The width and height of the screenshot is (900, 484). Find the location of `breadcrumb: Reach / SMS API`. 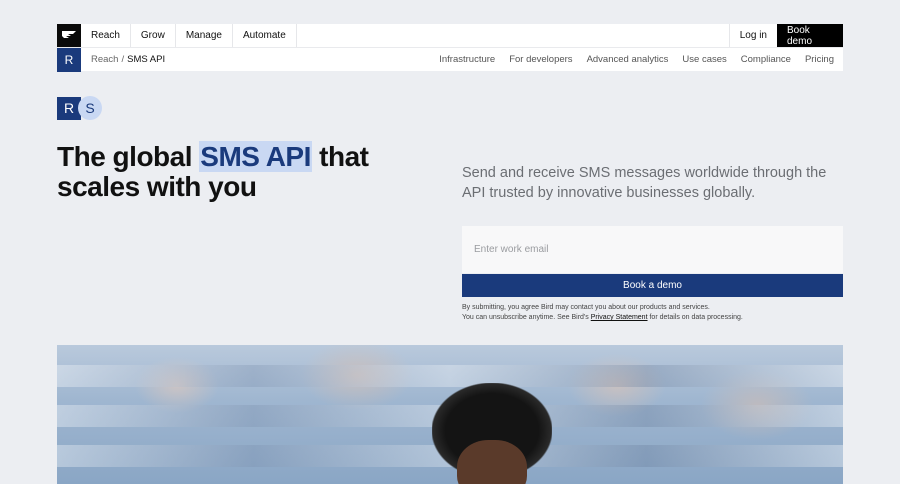

breadcrumb: Reach / SMS API is located at coordinates (128, 59).